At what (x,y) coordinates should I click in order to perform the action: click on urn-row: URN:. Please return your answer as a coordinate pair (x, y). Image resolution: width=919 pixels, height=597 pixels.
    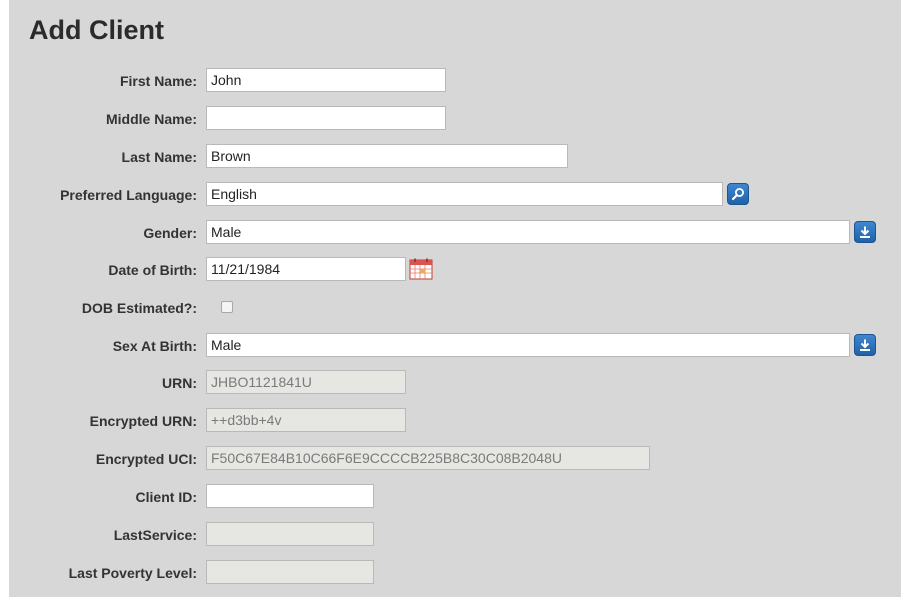
    Looking at the image, I should click on (455, 383).